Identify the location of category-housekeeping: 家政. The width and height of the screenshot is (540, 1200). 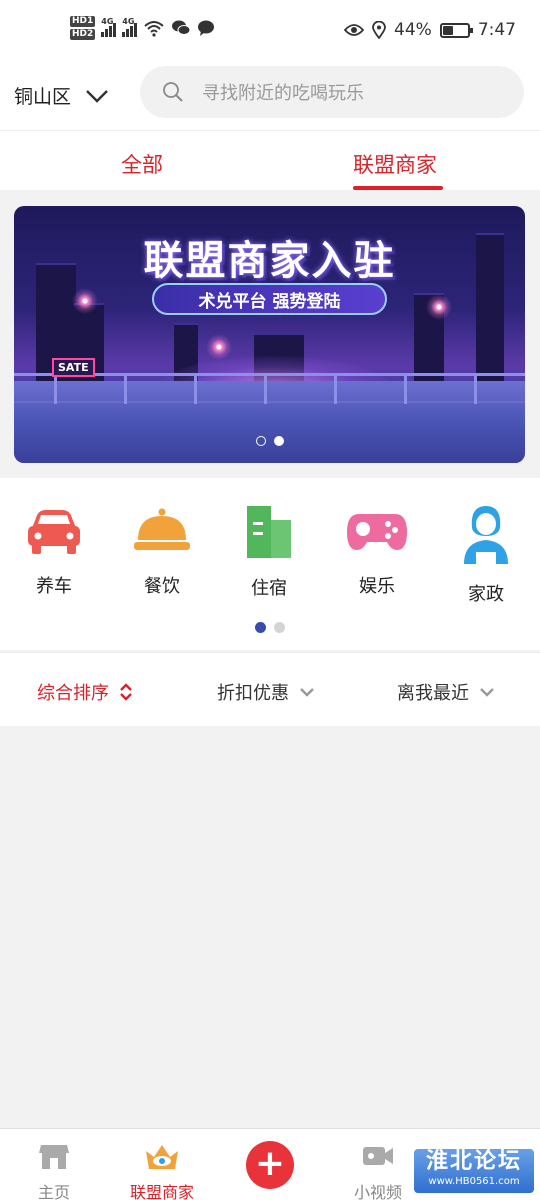
(486, 554).